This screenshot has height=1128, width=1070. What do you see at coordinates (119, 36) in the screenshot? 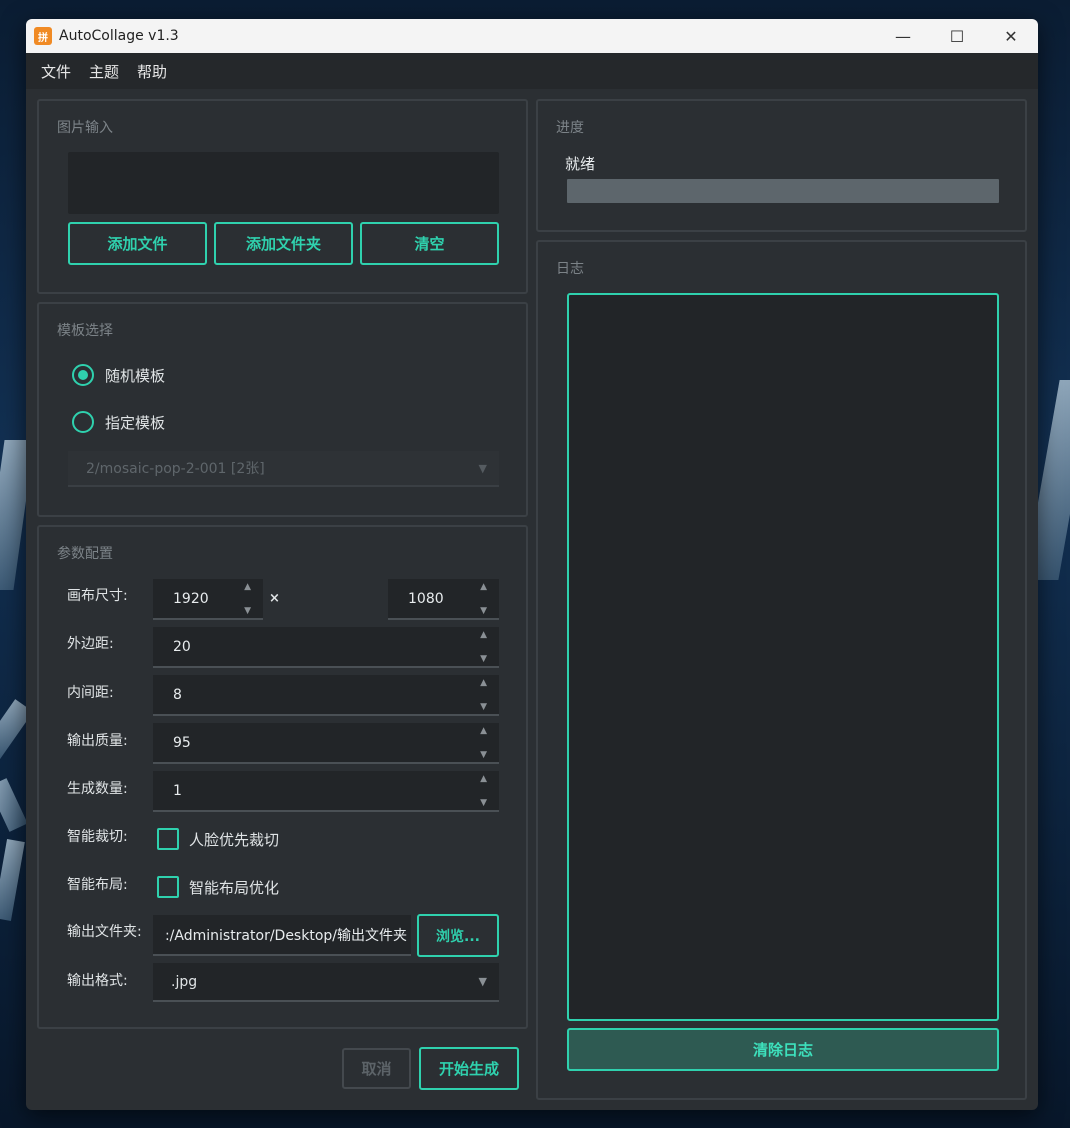
I see `window-title: AutoCollage v1.3` at bounding box center [119, 36].